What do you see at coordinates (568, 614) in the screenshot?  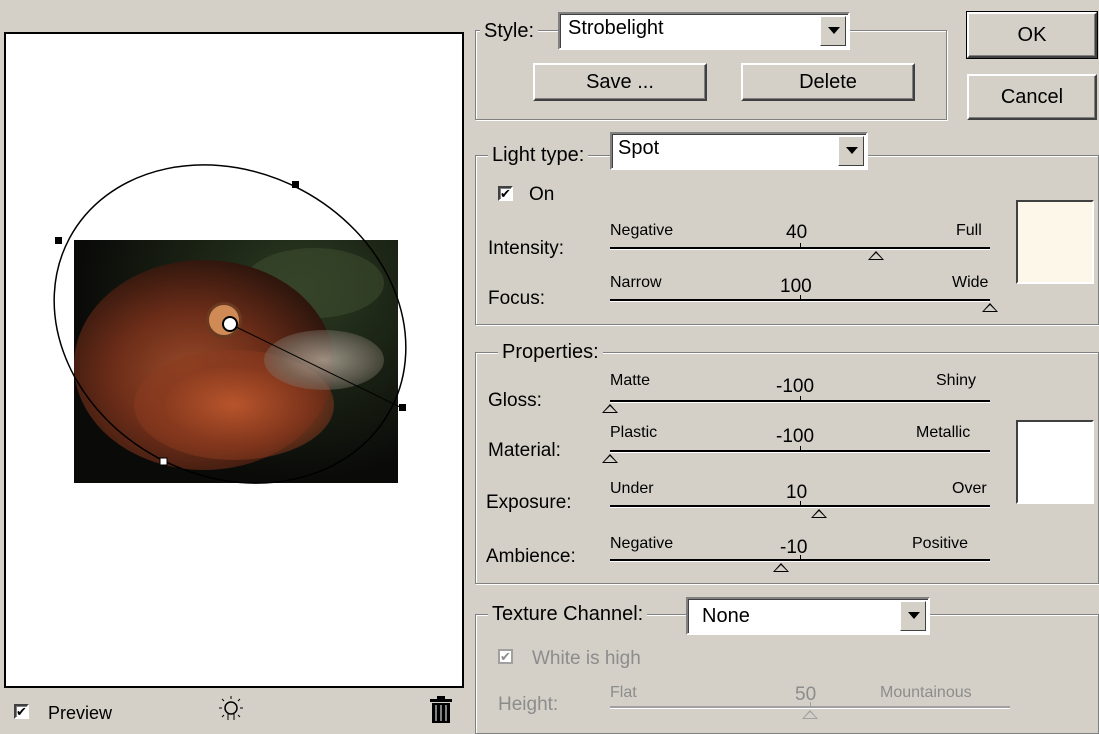 I see `texture-channel-label: Texture Channel:` at bounding box center [568, 614].